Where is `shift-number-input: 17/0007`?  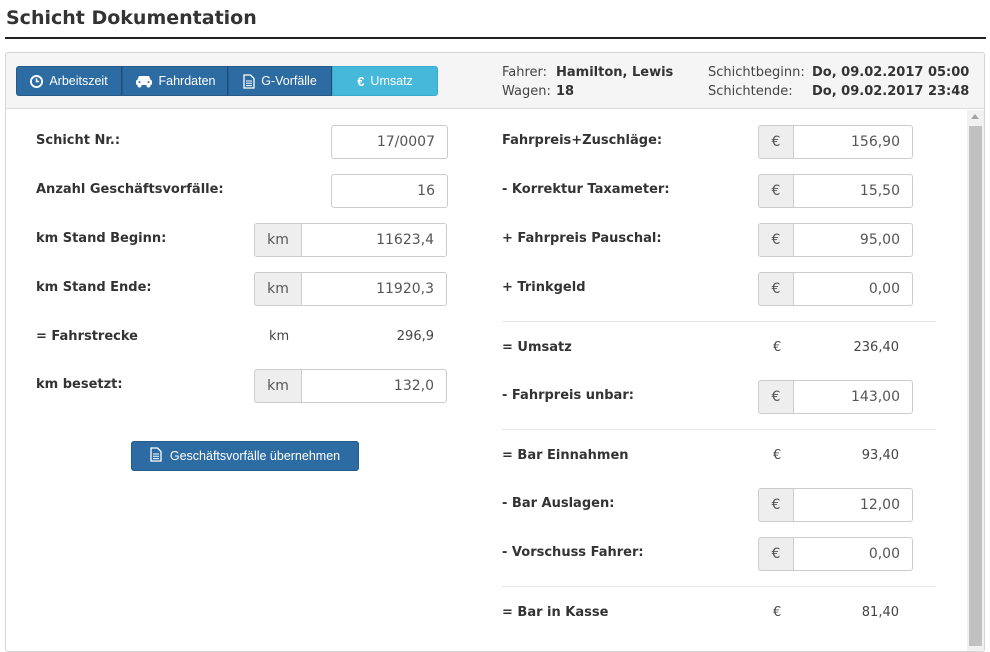
shift-number-input: 17/0007 is located at coordinates (389, 142).